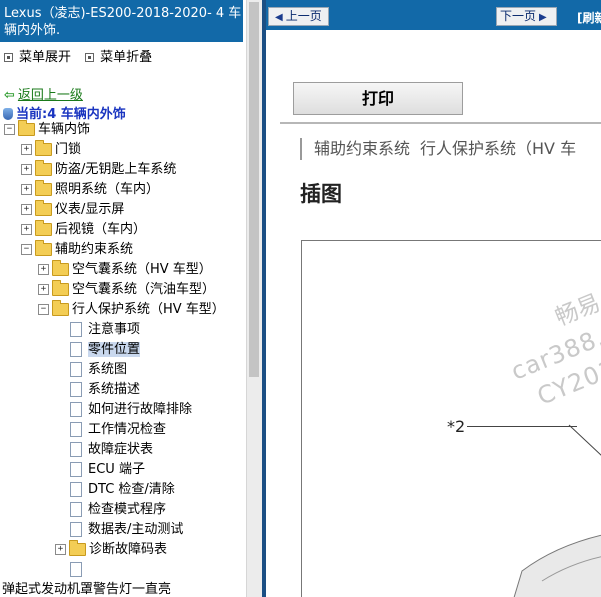 This screenshot has width=601, height=597. What do you see at coordinates (362, 148) in the screenshot?
I see `breadcrumb-item: 辅助约束系统` at bounding box center [362, 148].